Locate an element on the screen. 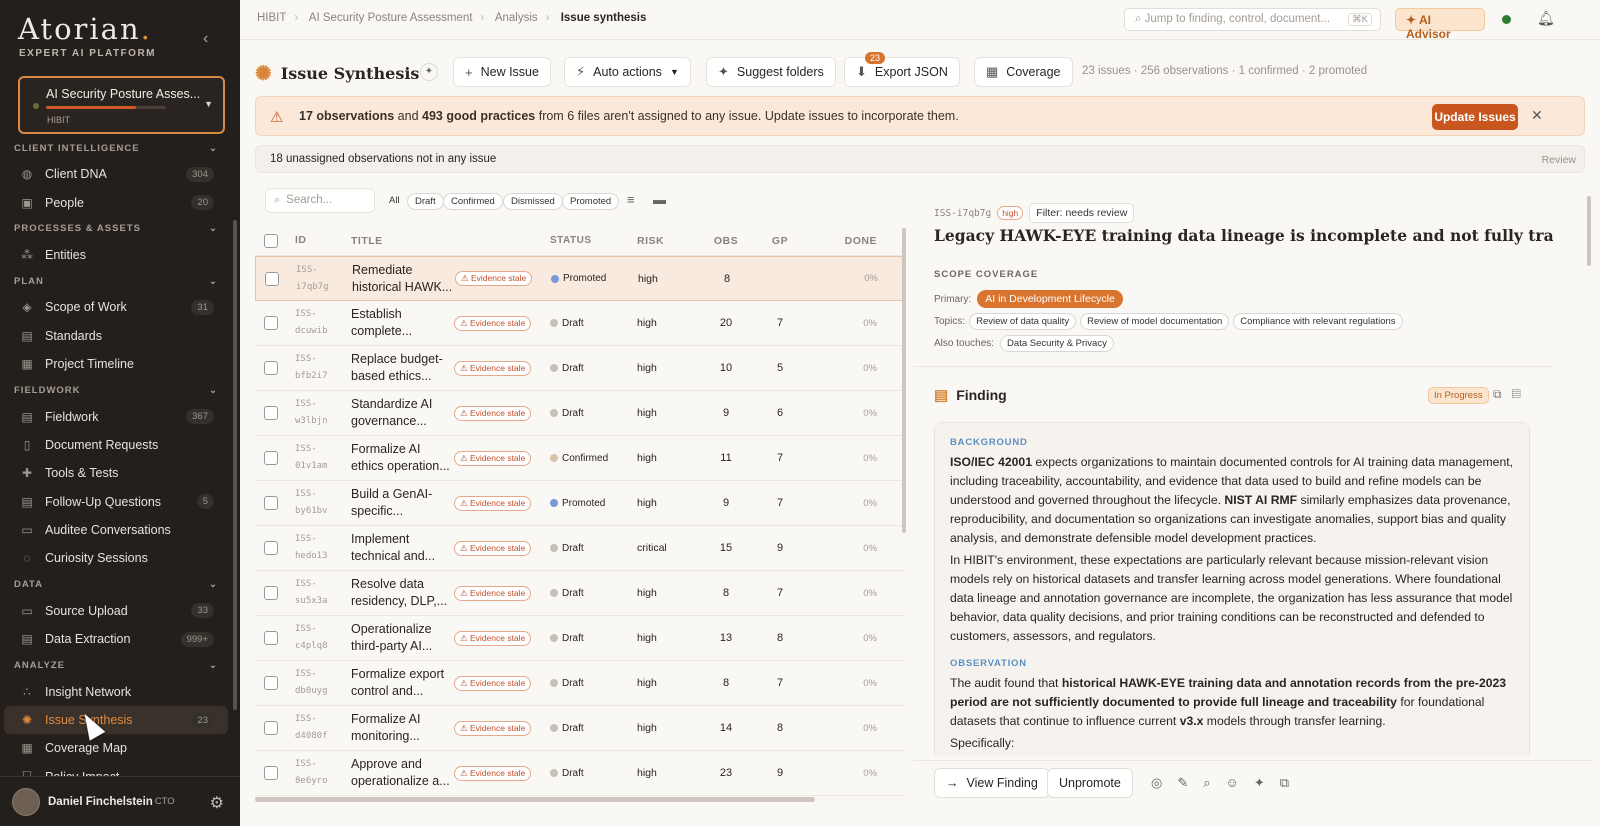 This screenshot has width=1600, height=826. nav-section-header: PROCESSES & ASSETS ⌄ is located at coordinates (116, 229).